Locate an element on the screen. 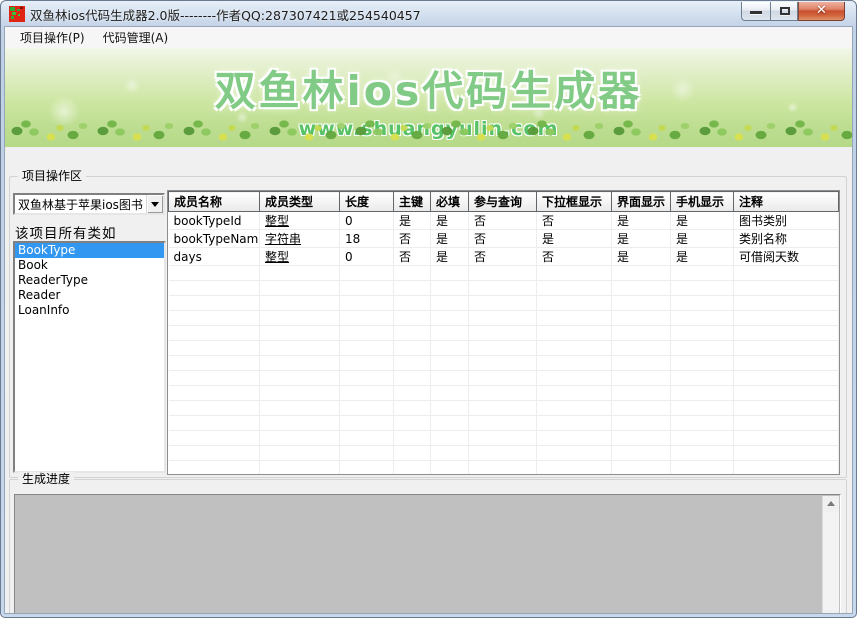 This screenshot has height=618, width=857. class-listbox: BookType Book ReaderType Reader LoanInfo is located at coordinates (89, 357).